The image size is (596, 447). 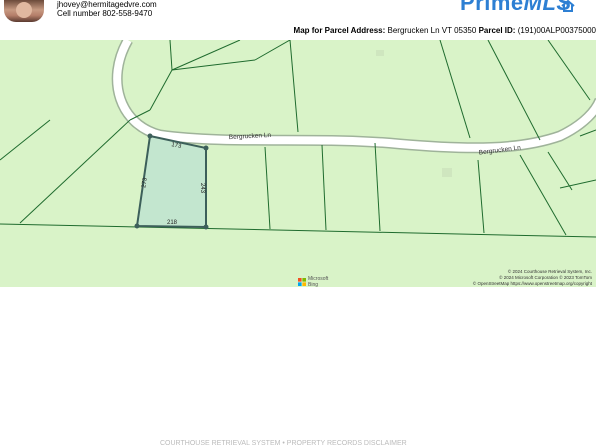 I want to click on agent-email: jhovey@hermitagedvre.com, so click(x=107, y=4).